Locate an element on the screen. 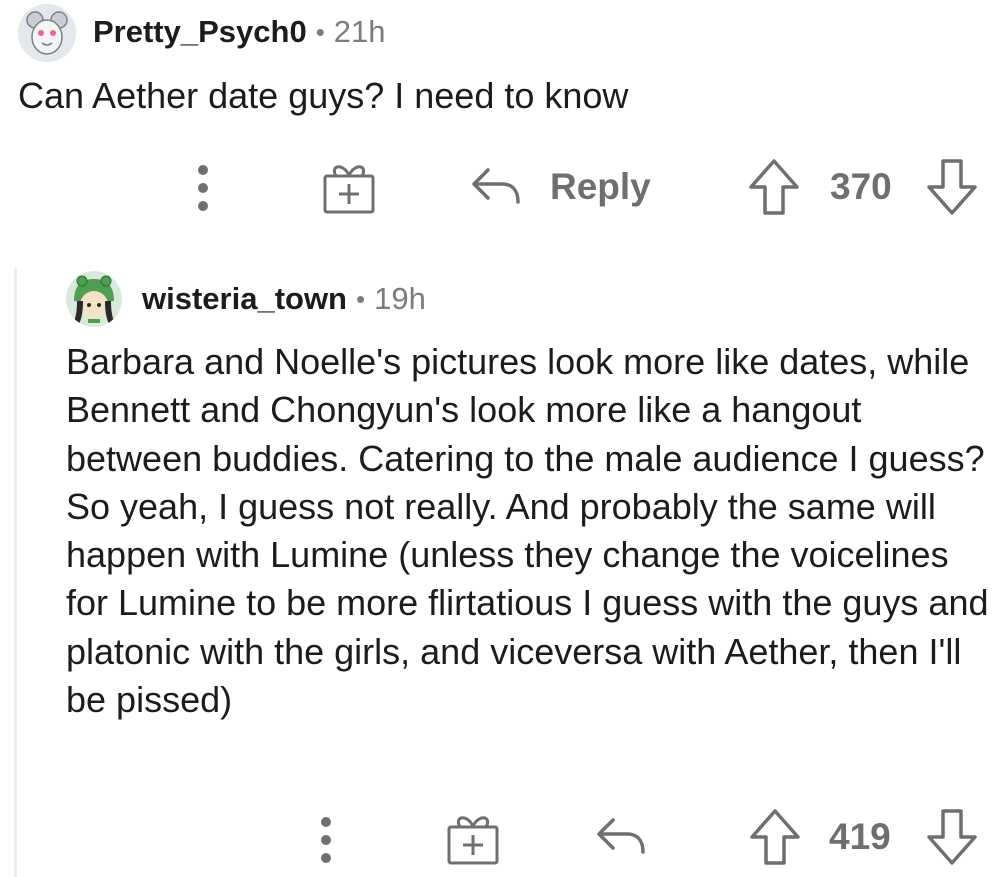 The height and width of the screenshot is (877, 1000). reply-button: Reply is located at coordinates (600, 187).